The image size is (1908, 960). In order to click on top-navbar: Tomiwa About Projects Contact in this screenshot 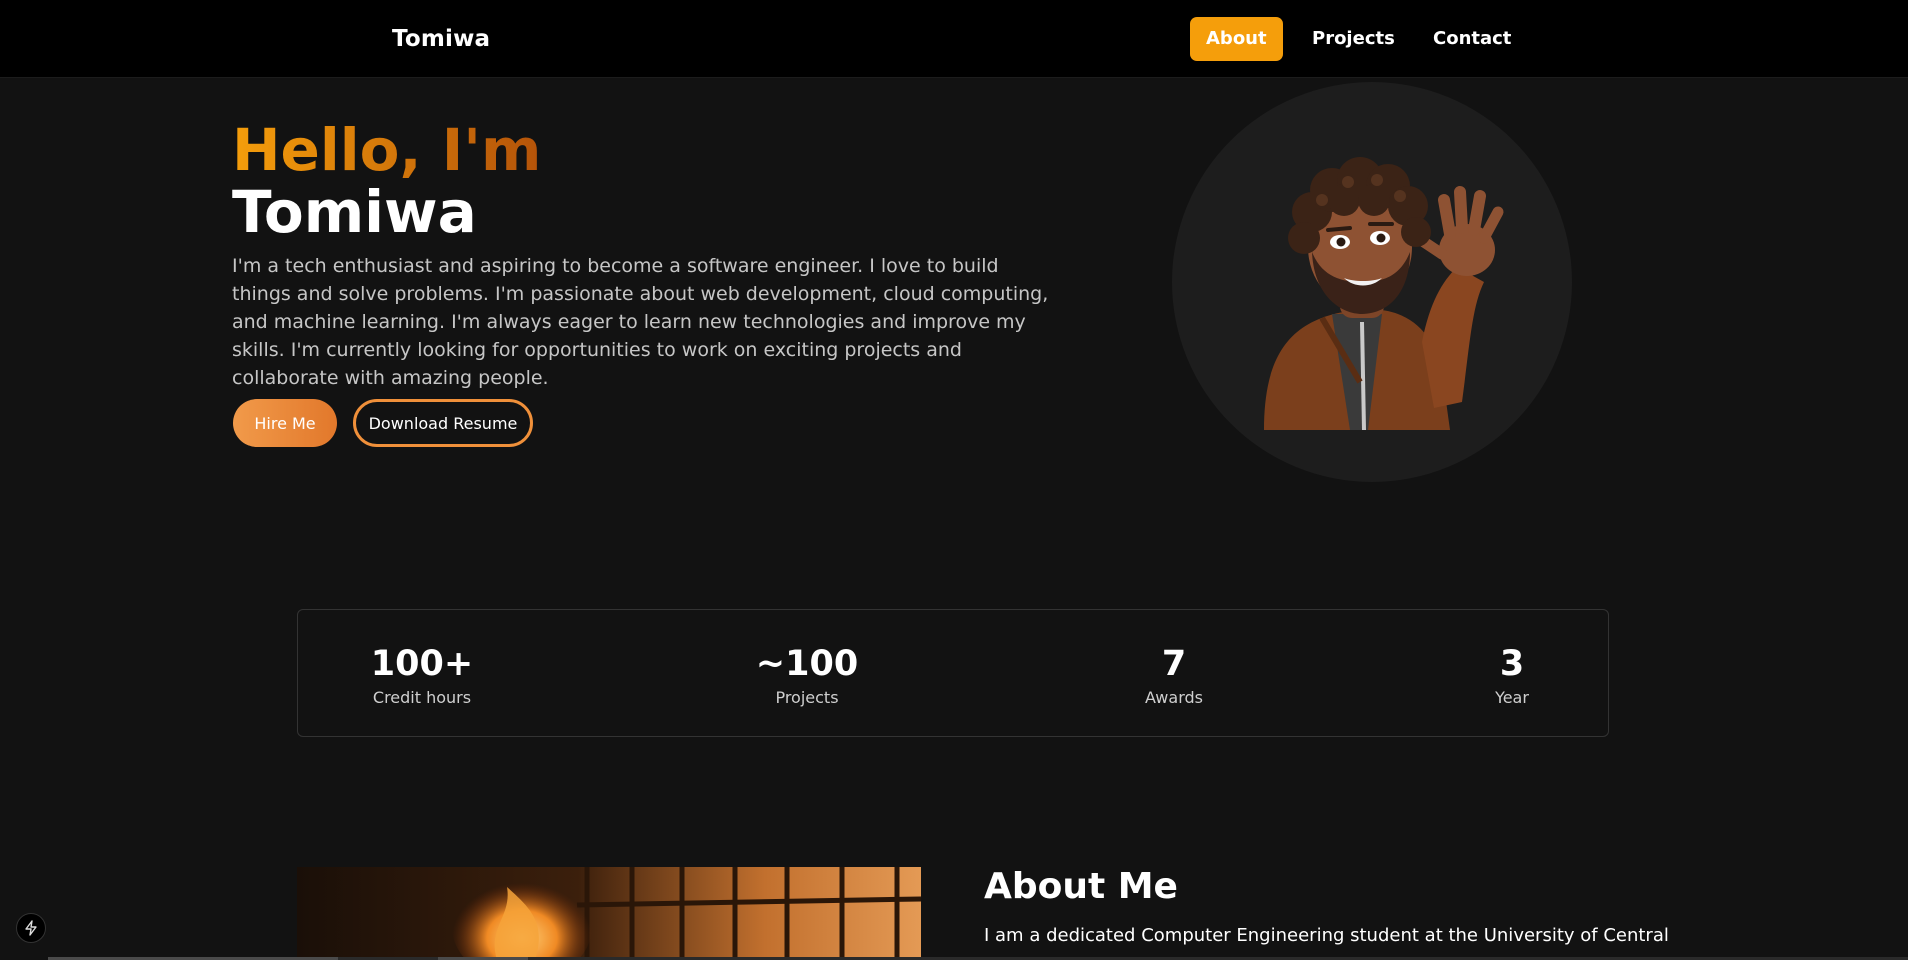, I will do `click(954, 39)`.